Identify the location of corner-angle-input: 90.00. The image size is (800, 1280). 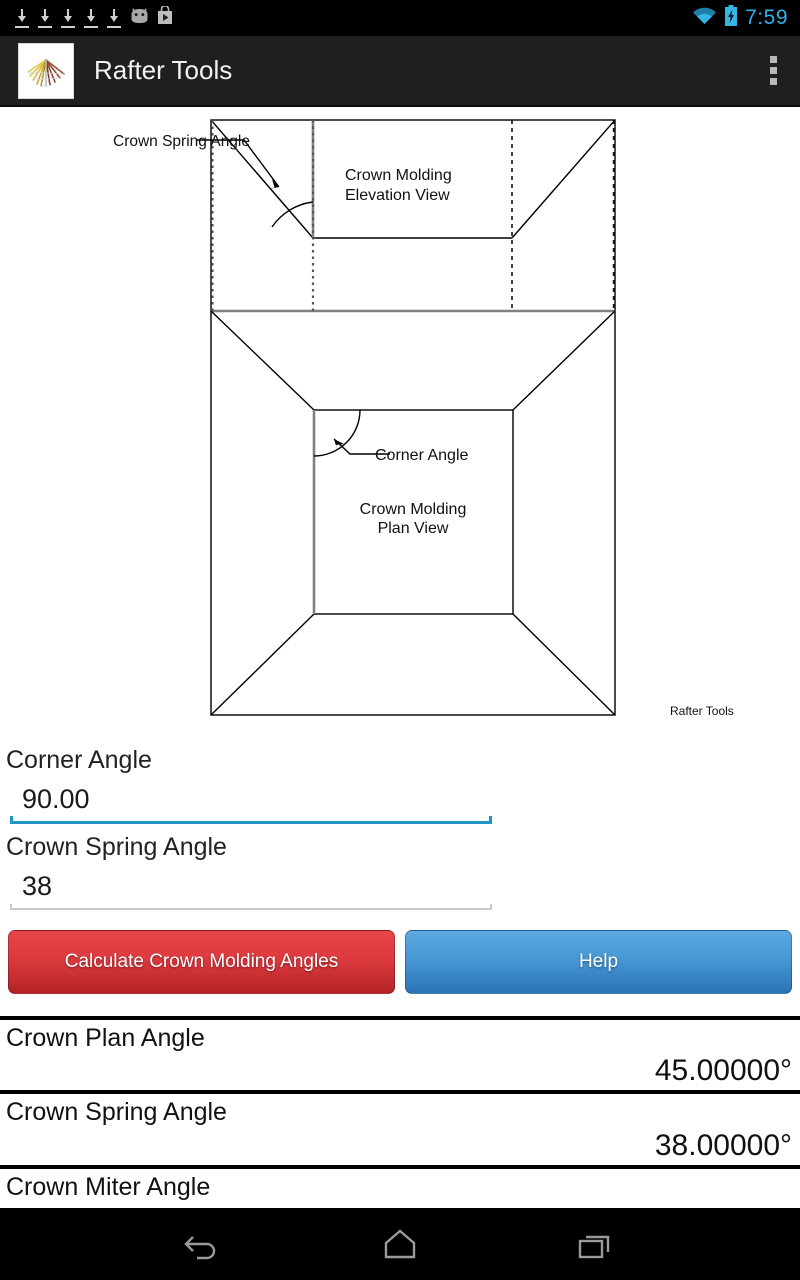
(251, 802).